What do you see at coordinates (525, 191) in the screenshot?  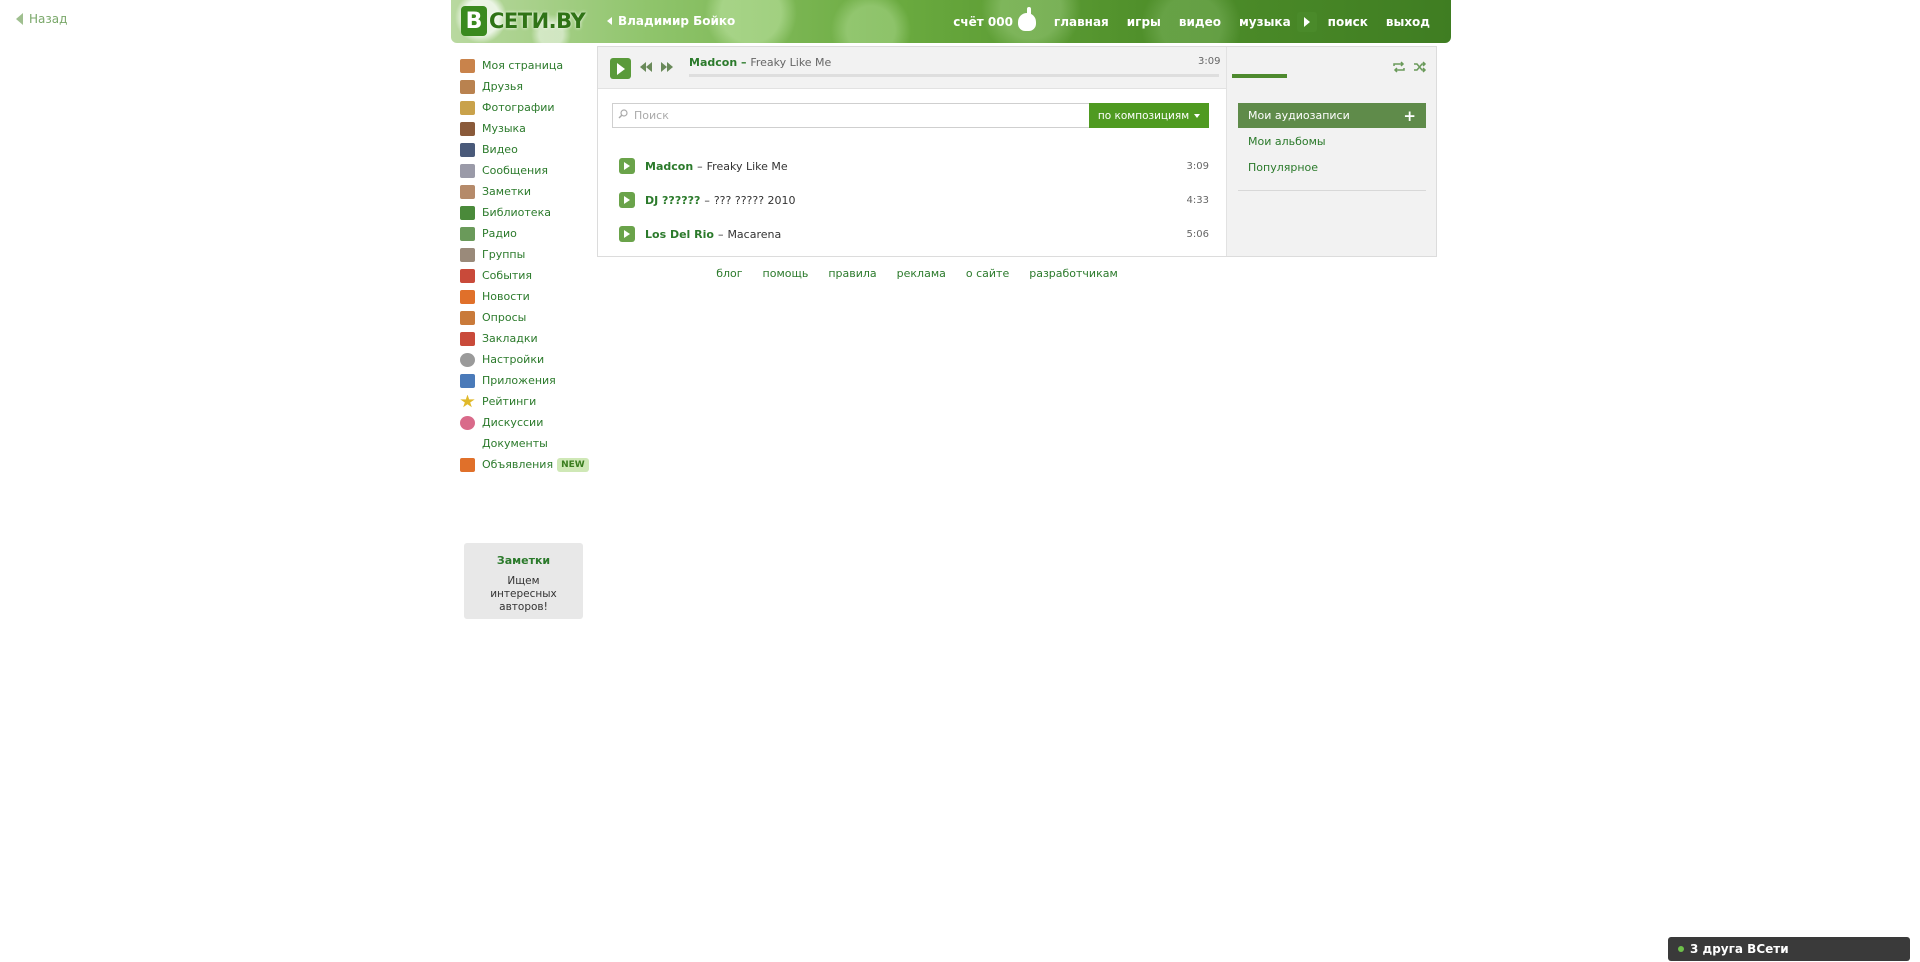 I see `sidebar-item-notes: Заметки` at bounding box center [525, 191].